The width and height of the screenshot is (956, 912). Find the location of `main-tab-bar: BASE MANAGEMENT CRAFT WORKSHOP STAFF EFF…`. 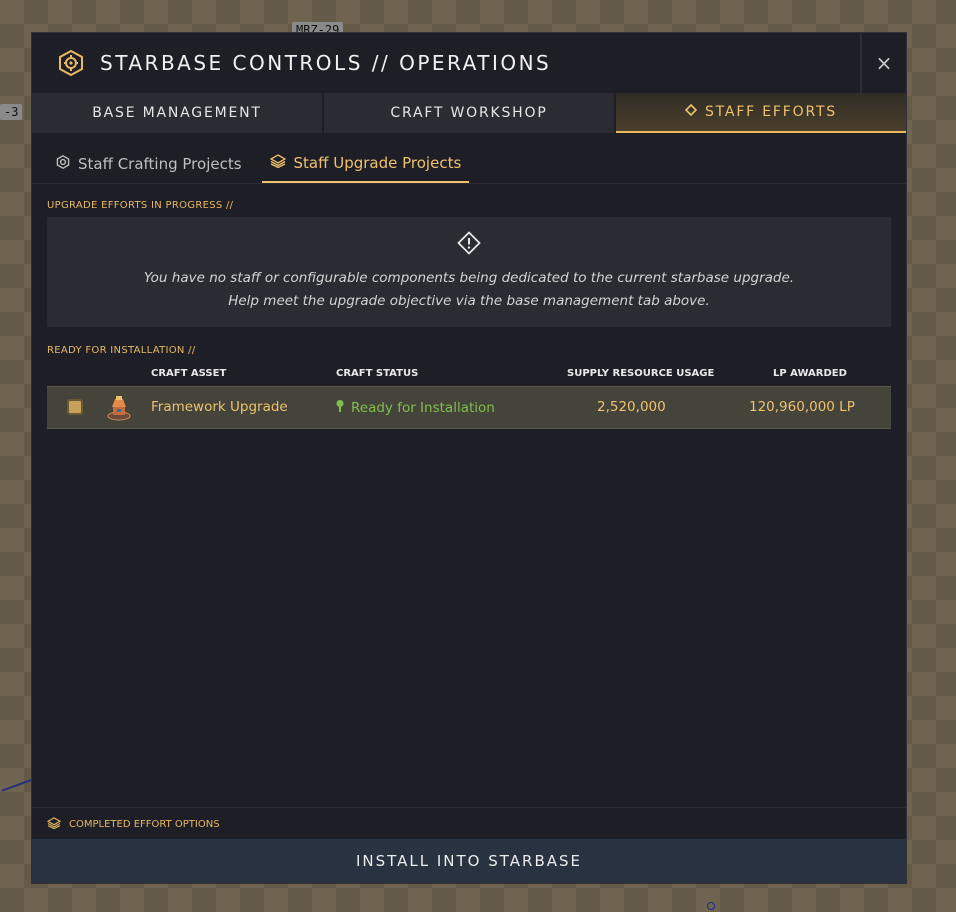

main-tab-bar: BASE MANAGEMENT CRAFT WORKSHOP STAFF EFF… is located at coordinates (469, 113).